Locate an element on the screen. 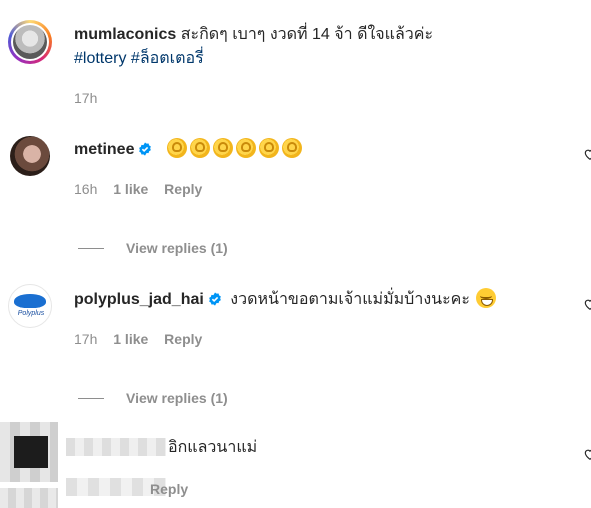  comment-meta: 17h 1 like Reply is located at coordinates (144, 339).